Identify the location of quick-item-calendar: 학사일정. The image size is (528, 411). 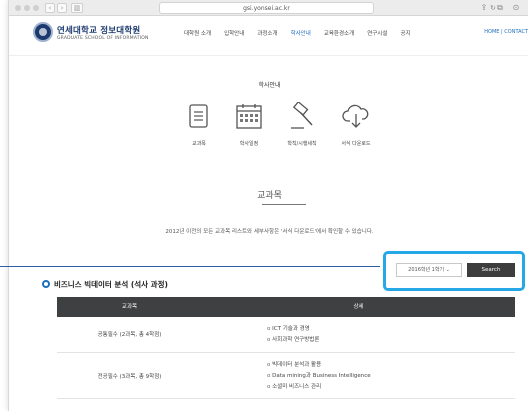
(249, 123).